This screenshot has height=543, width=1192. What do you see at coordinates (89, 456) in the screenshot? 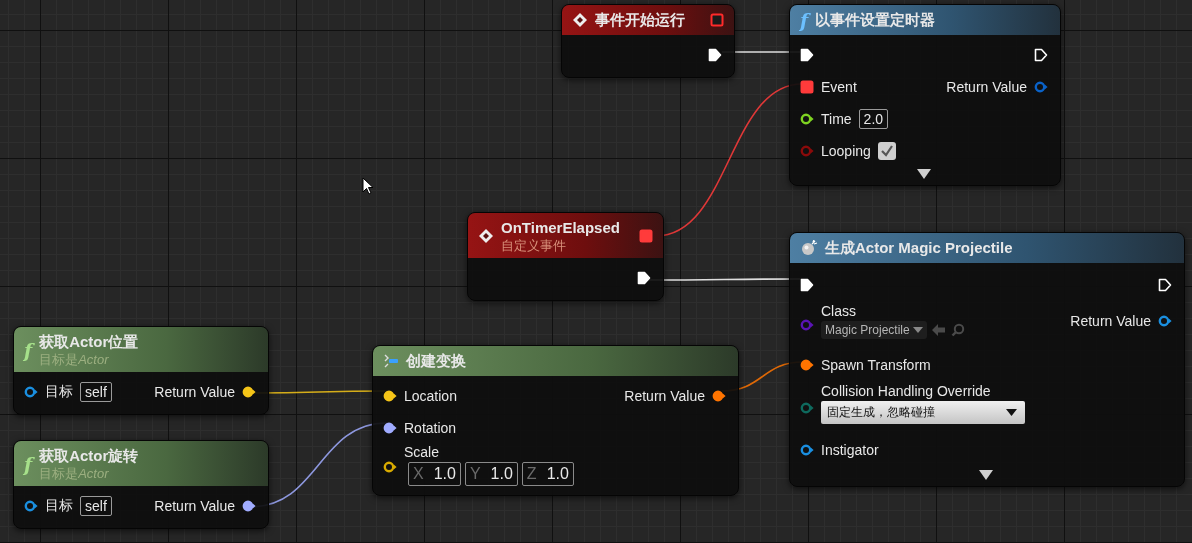
I see `node-title: 获取Actor旋转` at bounding box center [89, 456].